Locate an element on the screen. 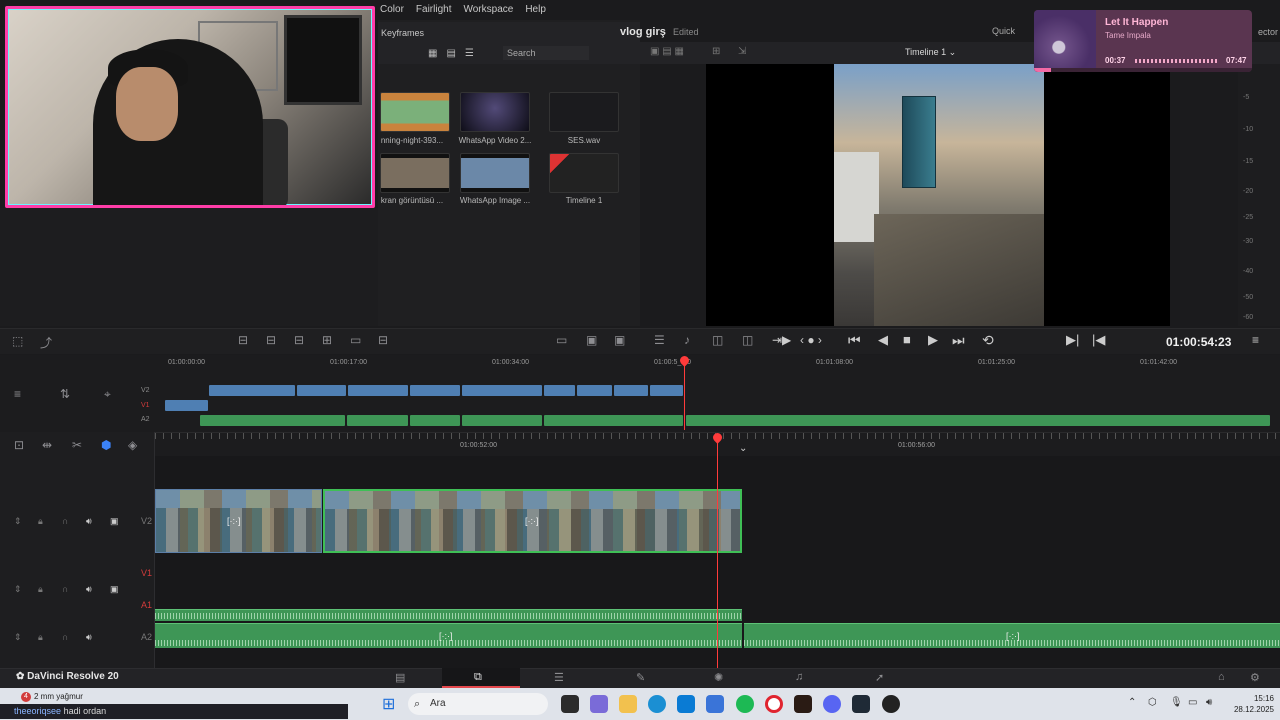 The width and height of the screenshot is (1280, 720). fit-to-fill-icon: ⊞ is located at coordinates (327, 340).